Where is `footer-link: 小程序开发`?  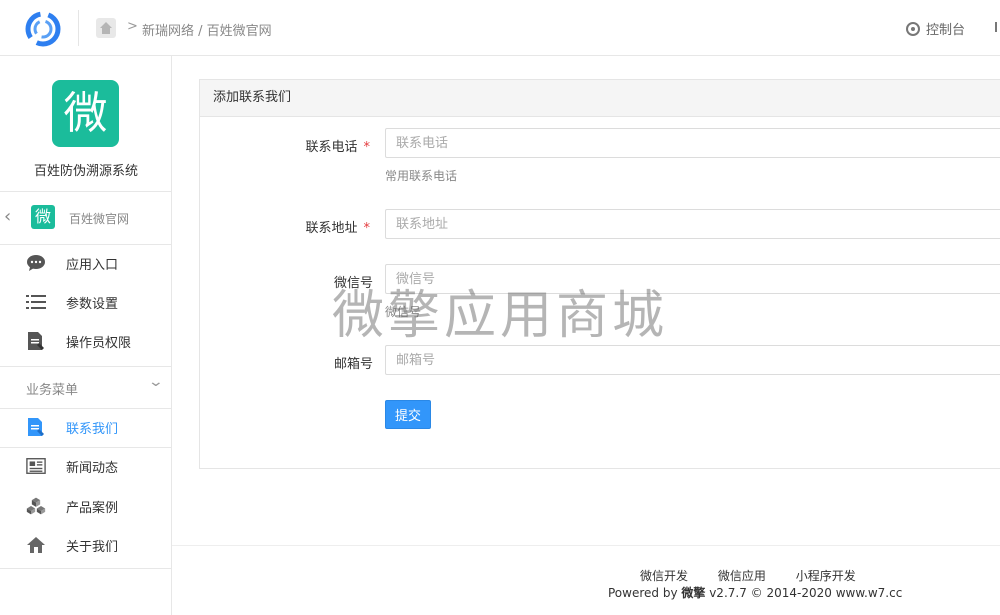 footer-link: 小程序开发 is located at coordinates (826, 576).